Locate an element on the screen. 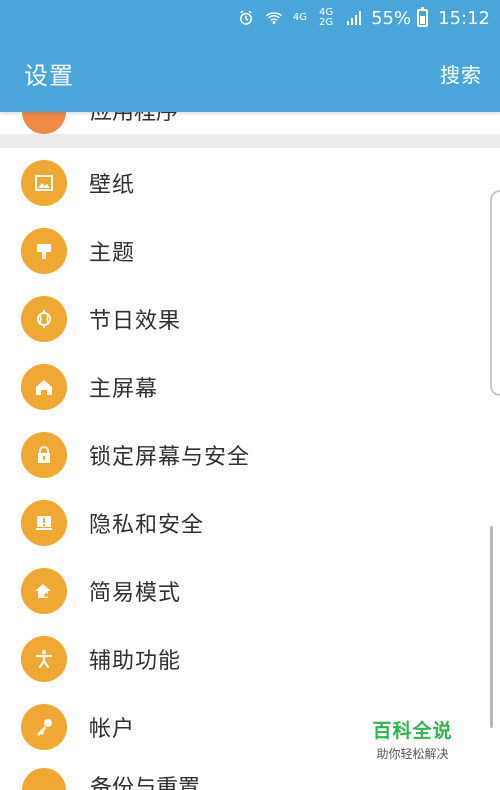  scrollbar is located at coordinates (491, 627).